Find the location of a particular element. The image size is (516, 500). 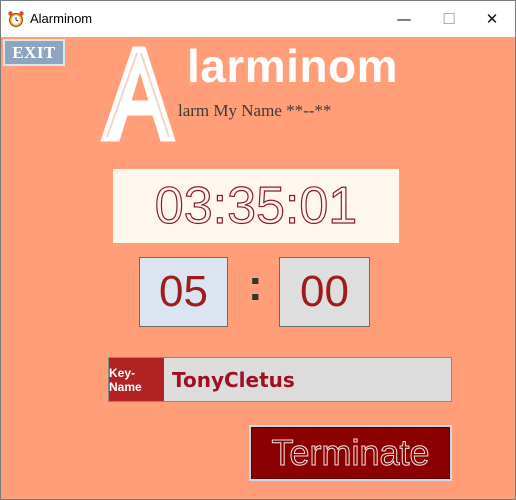

window-title: Alarminom is located at coordinates (61, 18).